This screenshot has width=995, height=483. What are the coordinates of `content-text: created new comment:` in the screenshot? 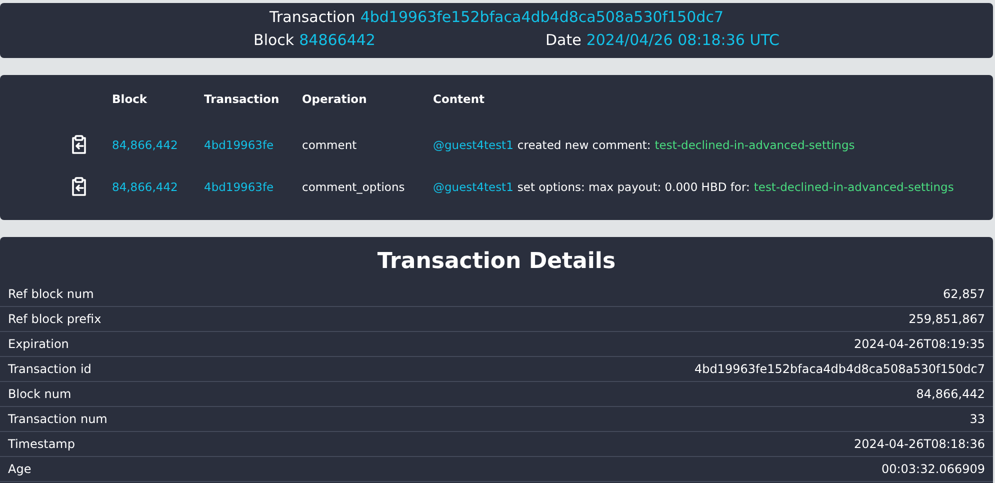 It's located at (584, 145).